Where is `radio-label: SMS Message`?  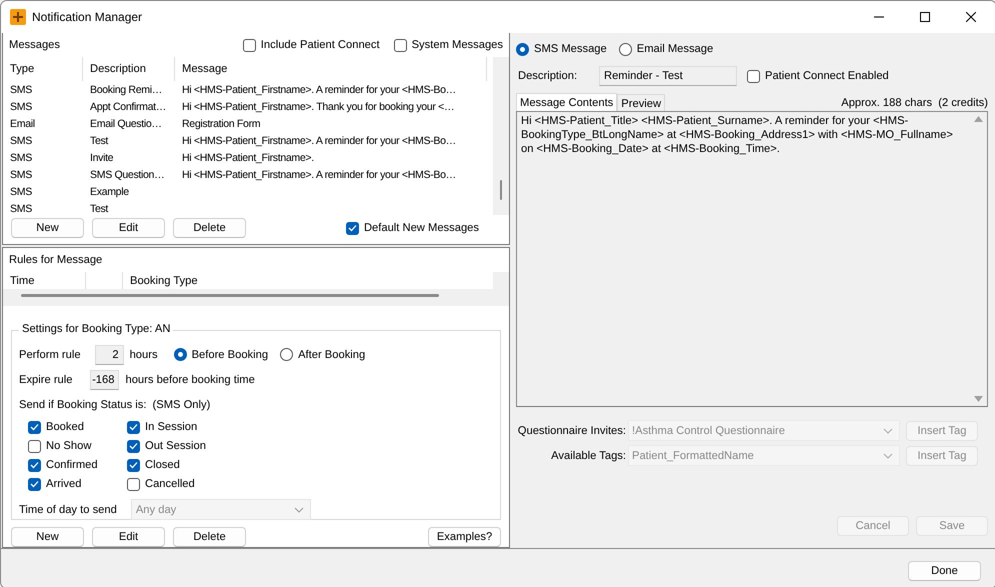
radio-label: SMS Message is located at coordinates (570, 49).